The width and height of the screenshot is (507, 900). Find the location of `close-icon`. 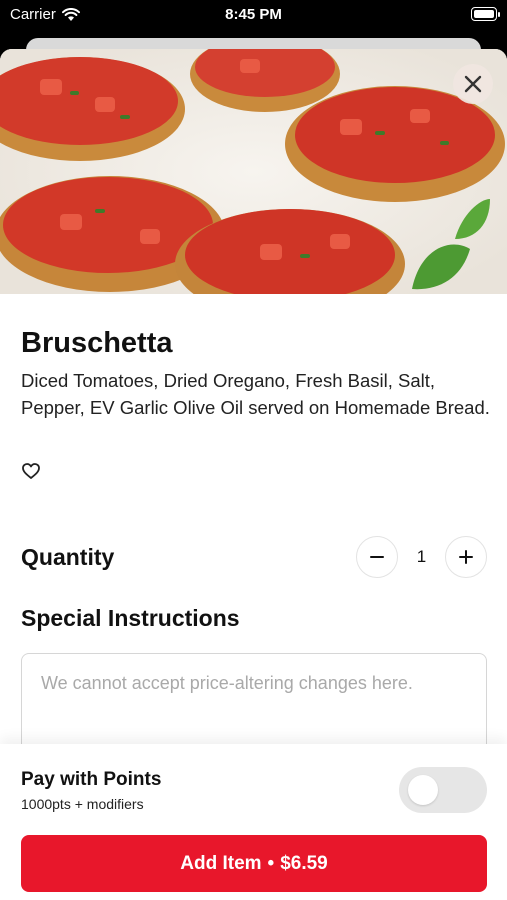

close-icon is located at coordinates (473, 84).